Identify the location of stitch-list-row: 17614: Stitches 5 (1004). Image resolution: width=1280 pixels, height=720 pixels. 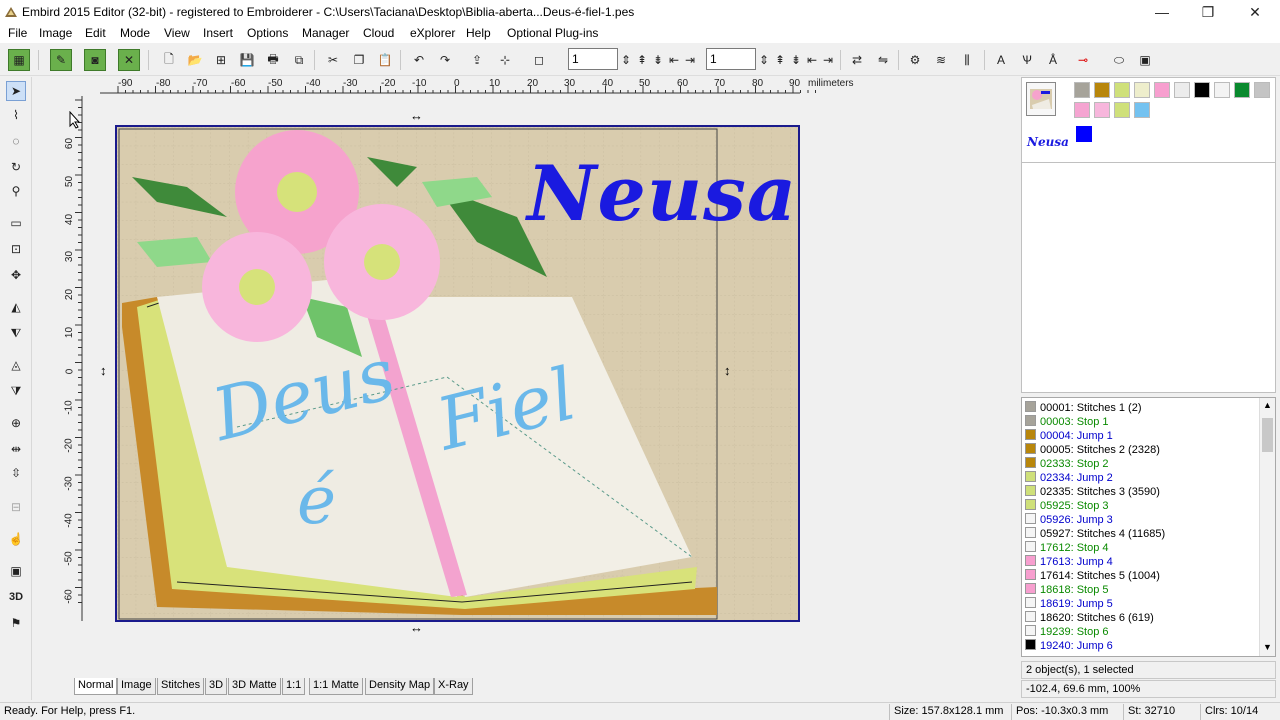
(1092, 576).